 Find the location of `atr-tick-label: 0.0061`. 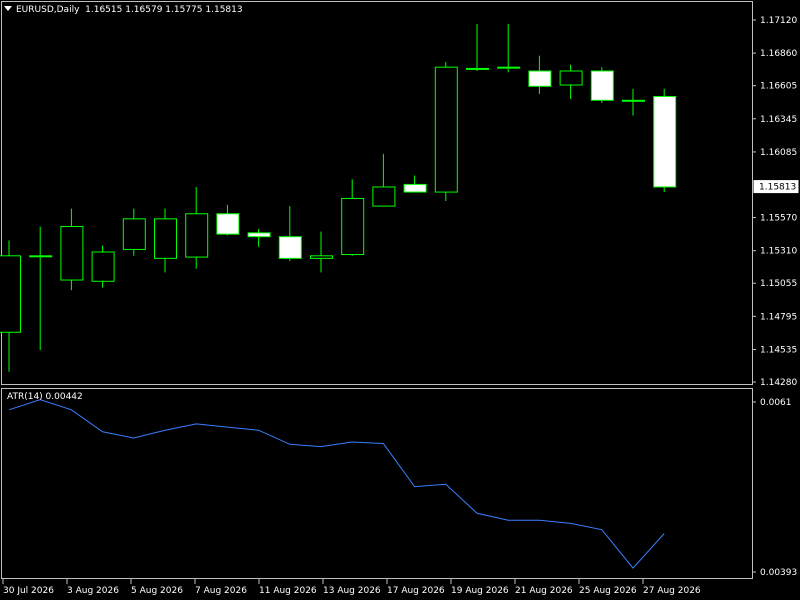

atr-tick-label: 0.0061 is located at coordinates (776, 403).